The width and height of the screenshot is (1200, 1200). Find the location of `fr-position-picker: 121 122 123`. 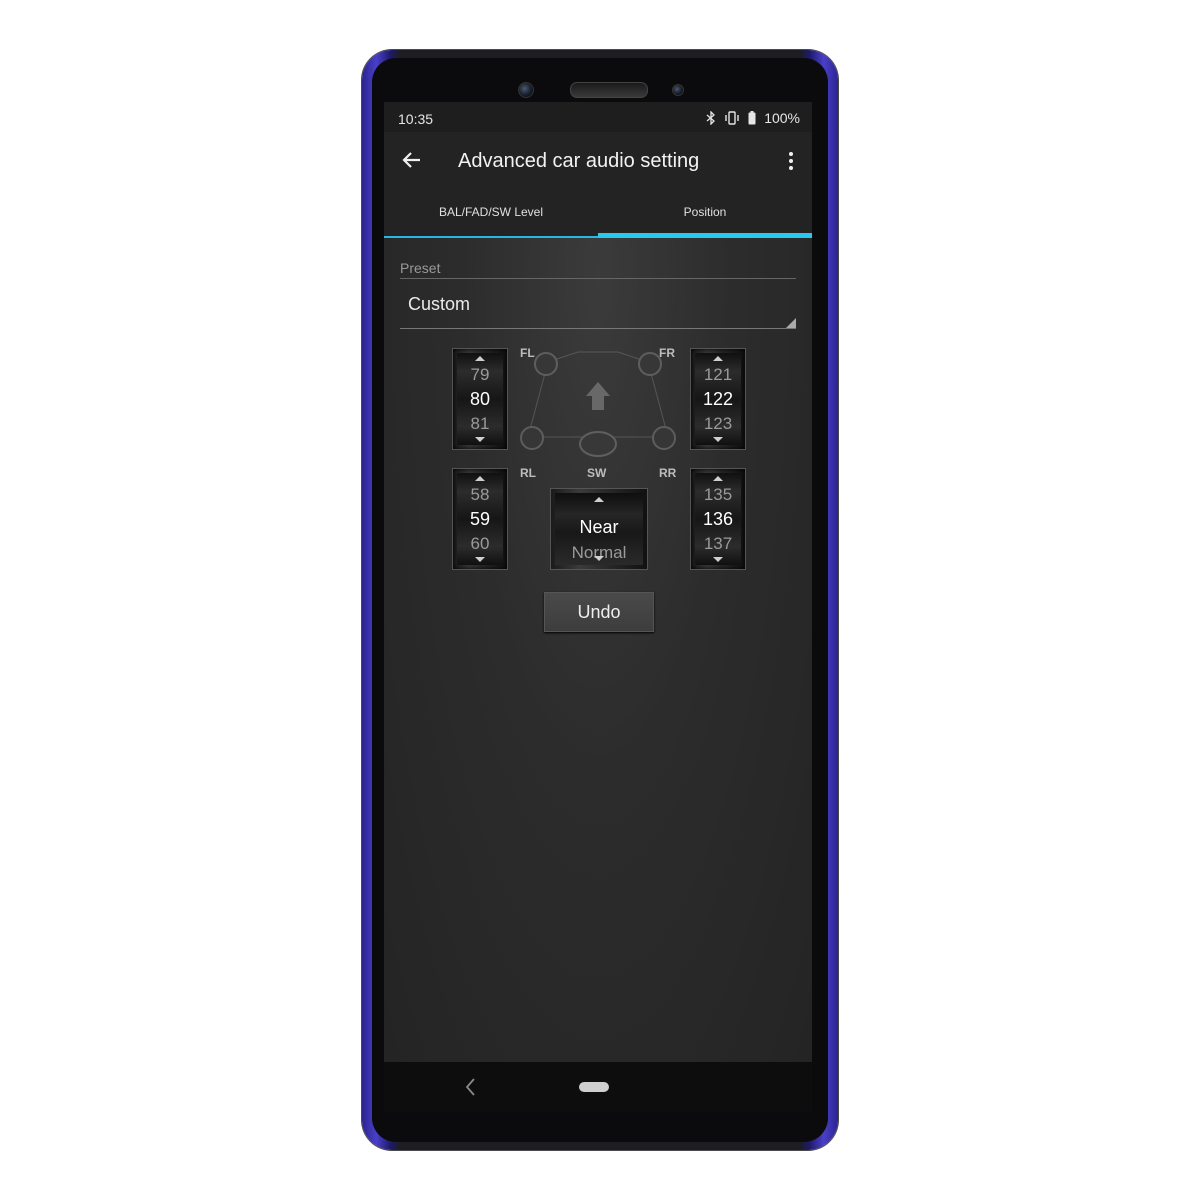

fr-position-picker: 121 122 123 is located at coordinates (718, 399).